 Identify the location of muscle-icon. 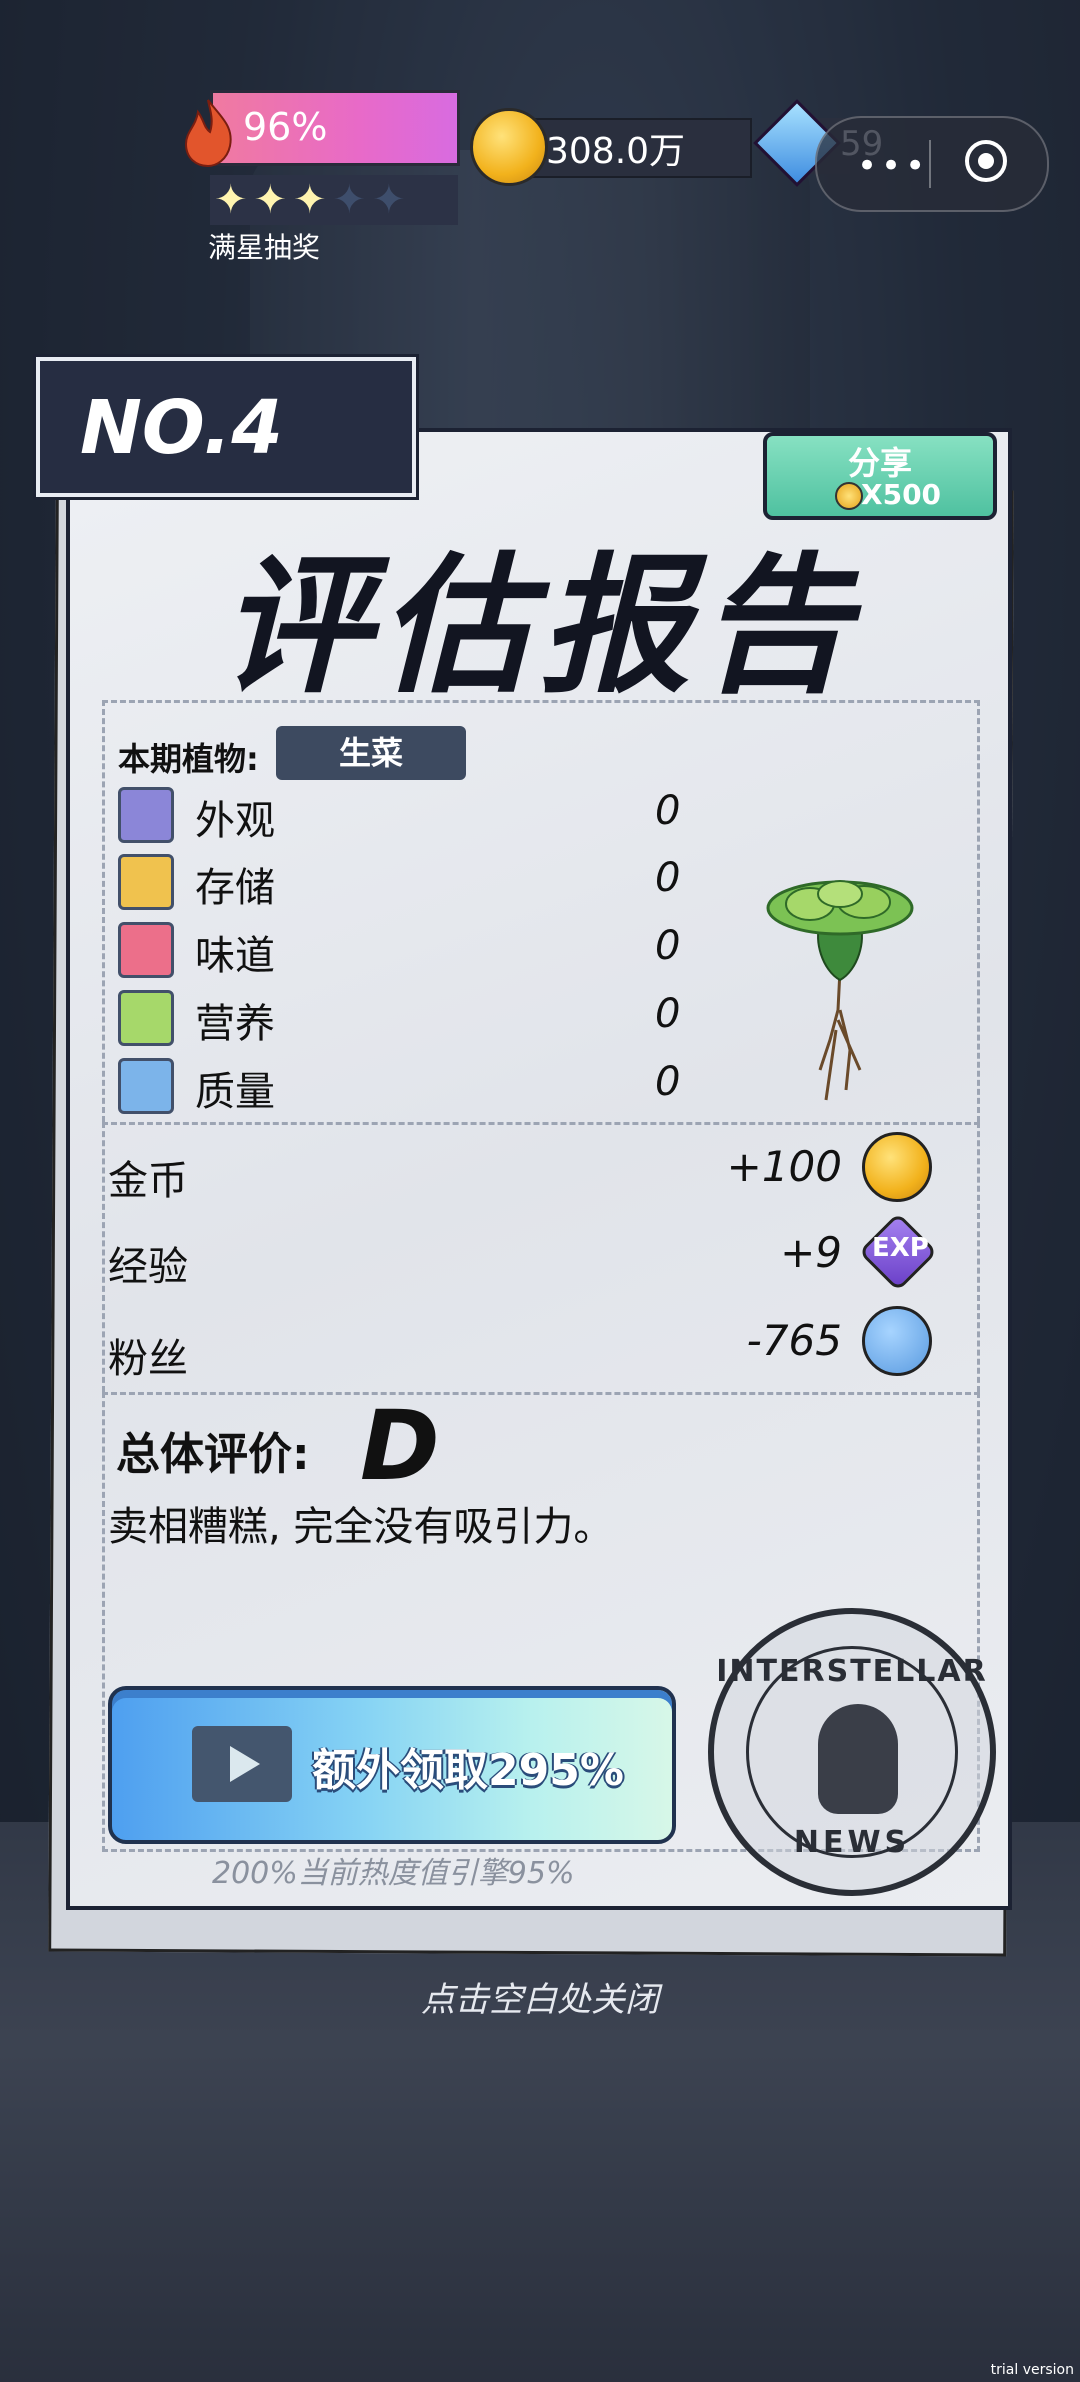
(146, 1086).